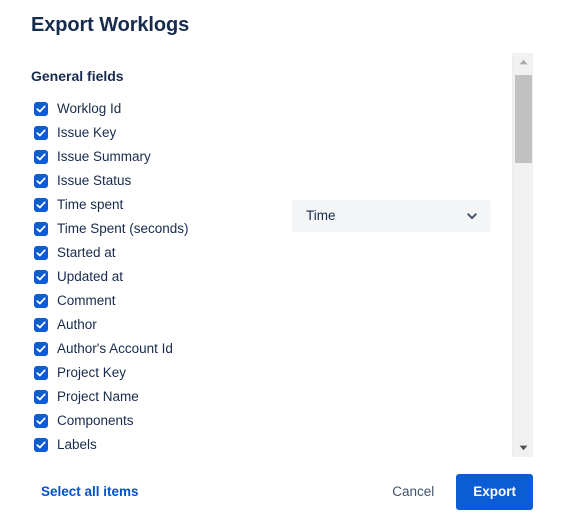 Image resolution: width=564 pixels, height=527 pixels. Describe the element at coordinates (413, 492) in the screenshot. I see `cancel-button: Cancel` at that location.